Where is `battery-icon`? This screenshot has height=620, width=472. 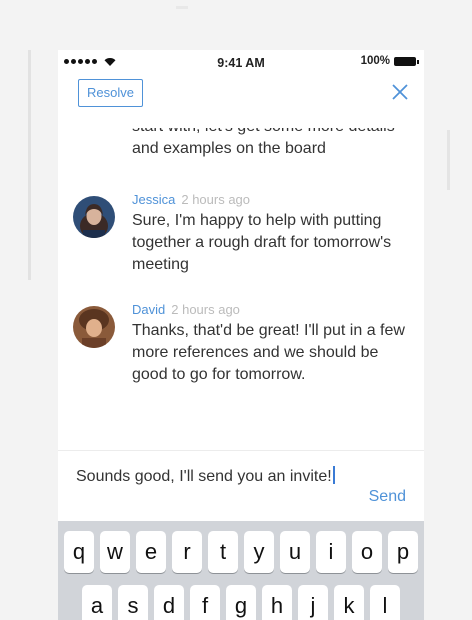
battery-icon is located at coordinates (406, 61).